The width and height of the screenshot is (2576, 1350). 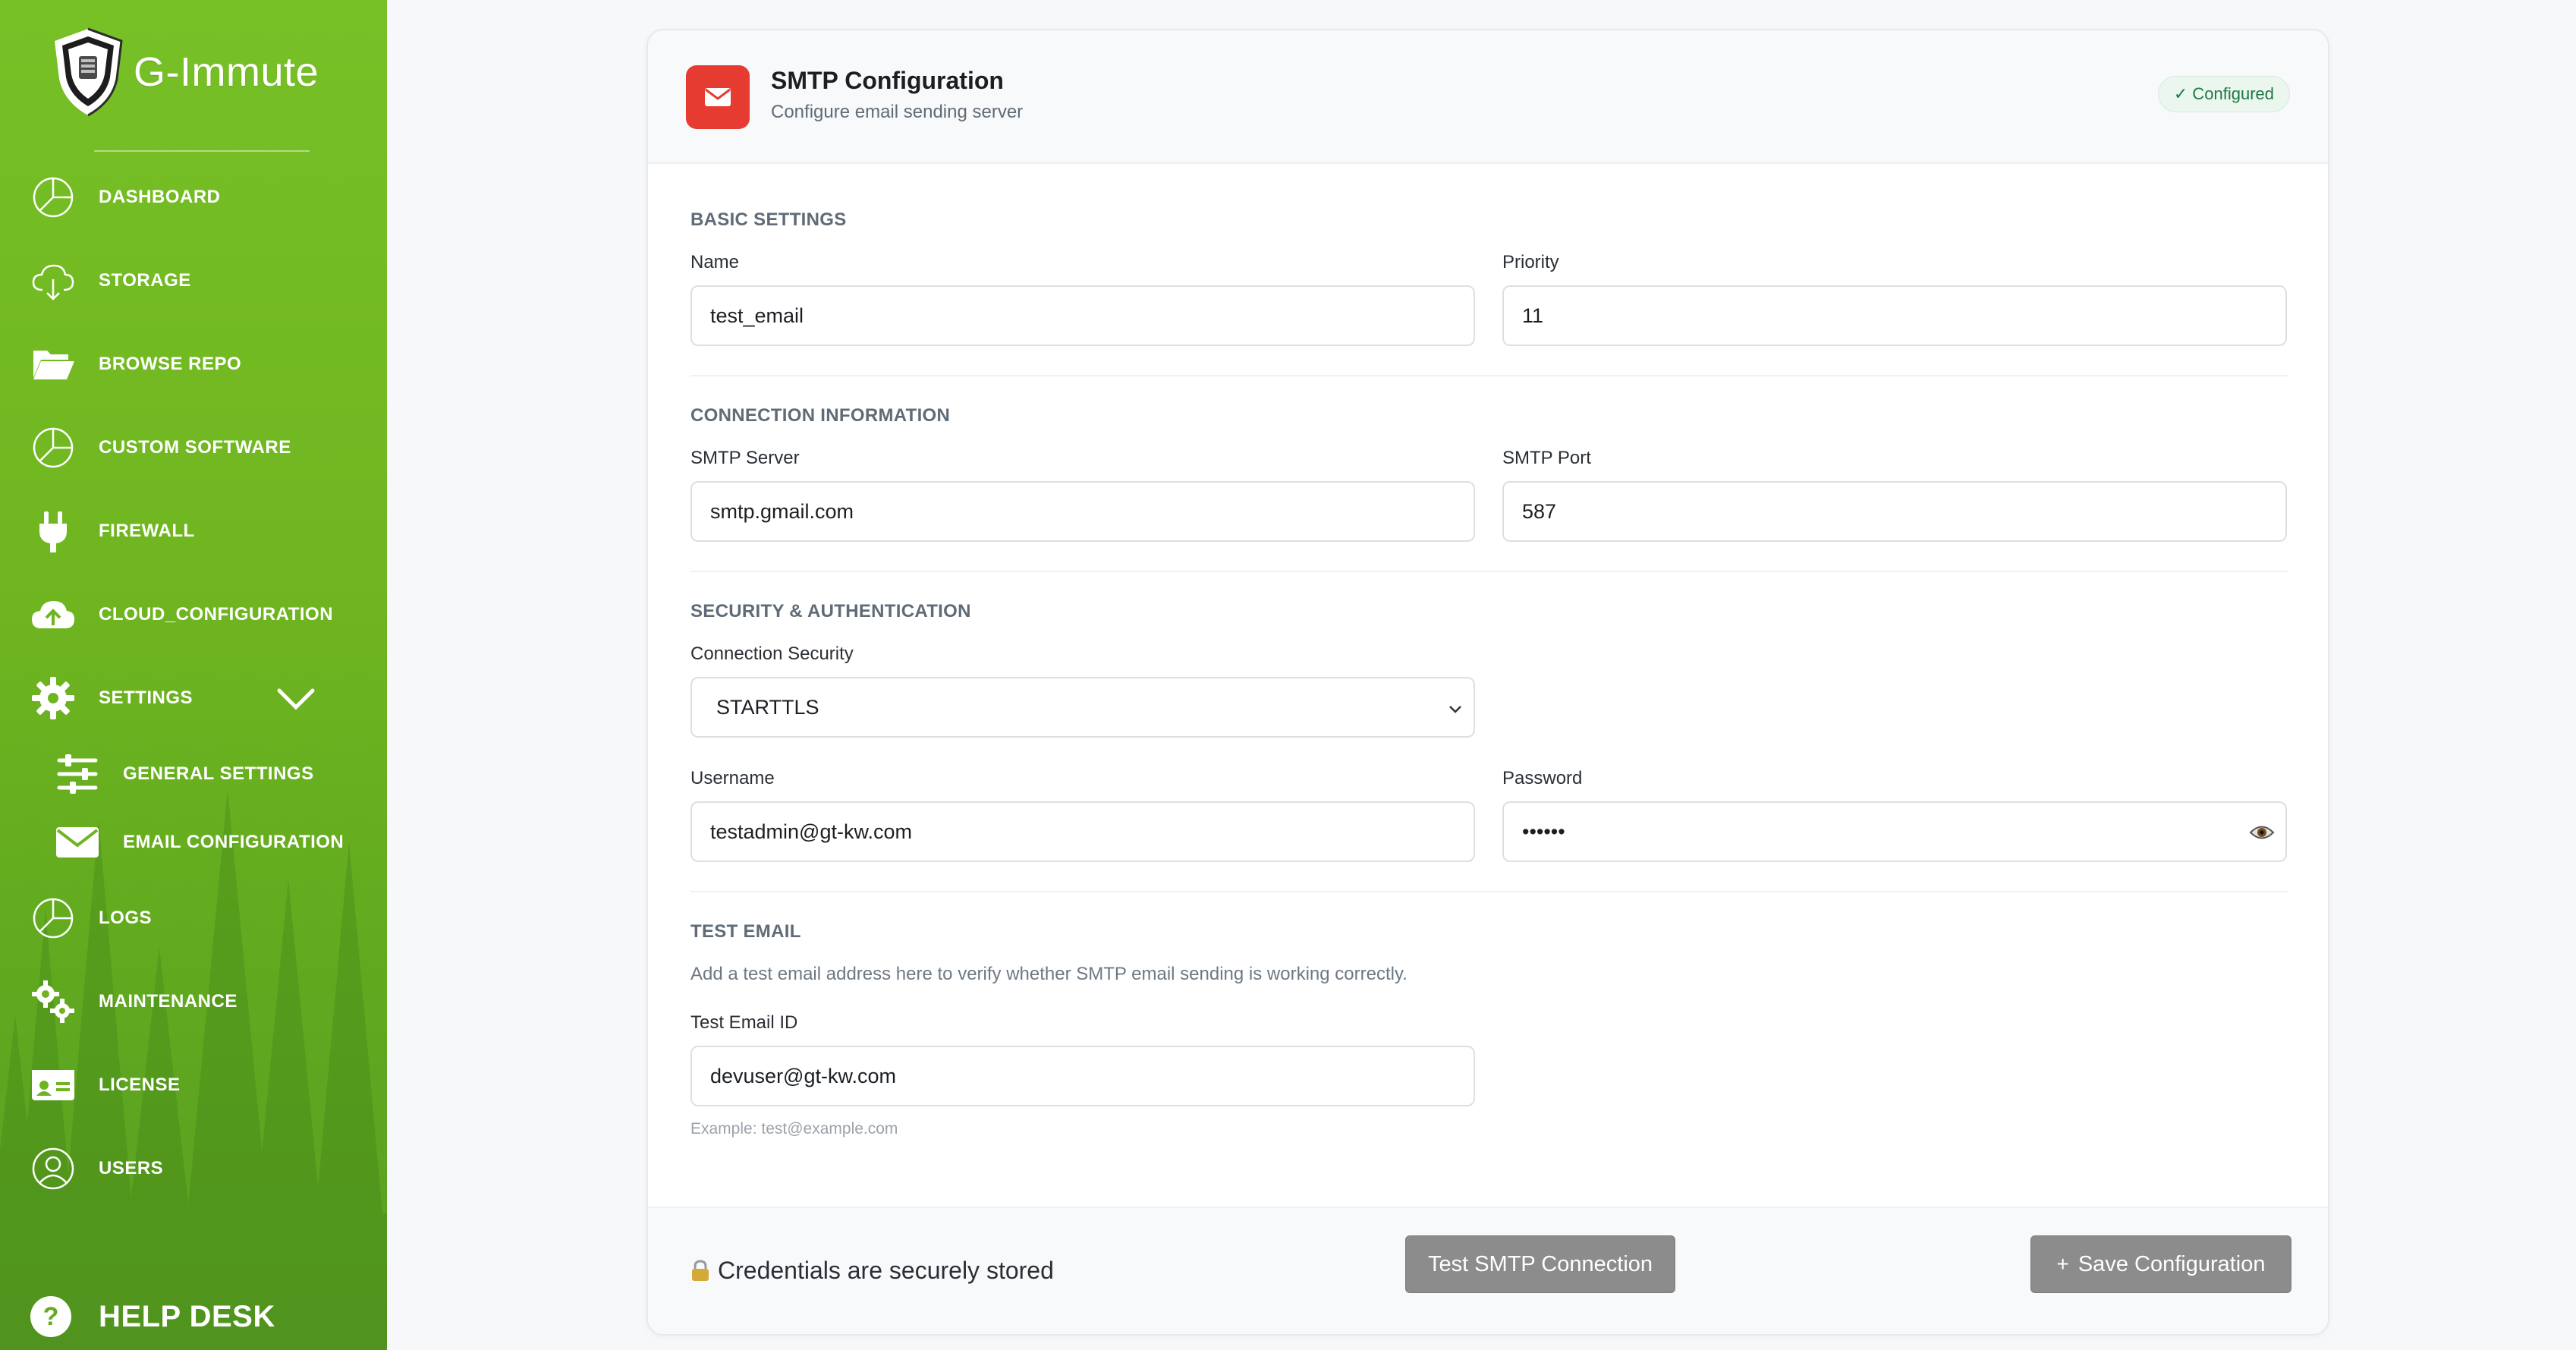 What do you see at coordinates (216, 614) in the screenshot?
I see `sidebar-item-label: CLOUD_CONFIGURATION` at bounding box center [216, 614].